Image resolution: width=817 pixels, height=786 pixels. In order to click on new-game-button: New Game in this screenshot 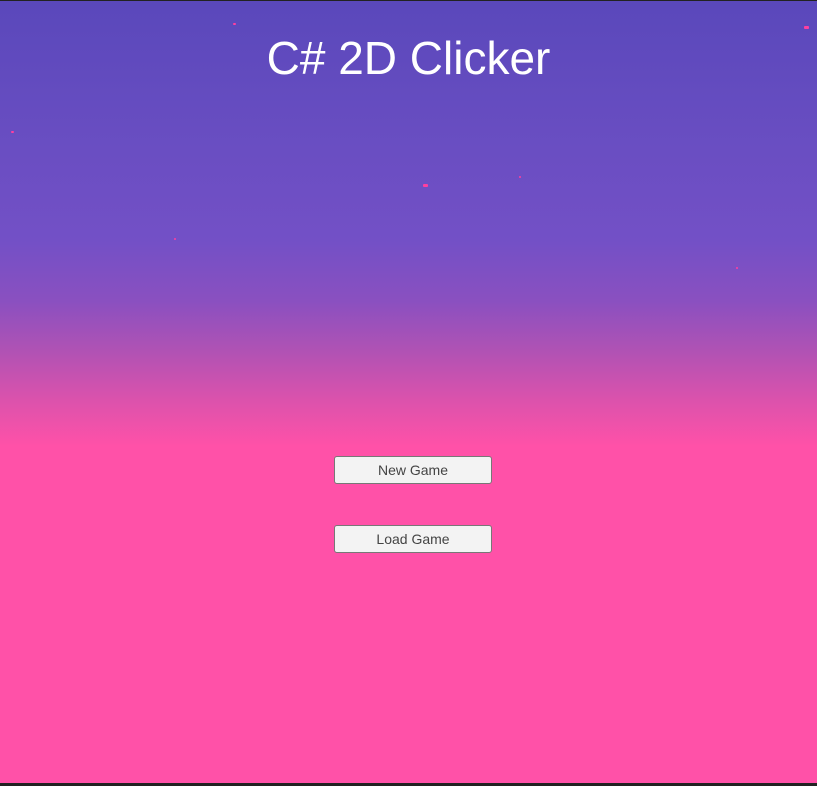, I will do `click(413, 470)`.